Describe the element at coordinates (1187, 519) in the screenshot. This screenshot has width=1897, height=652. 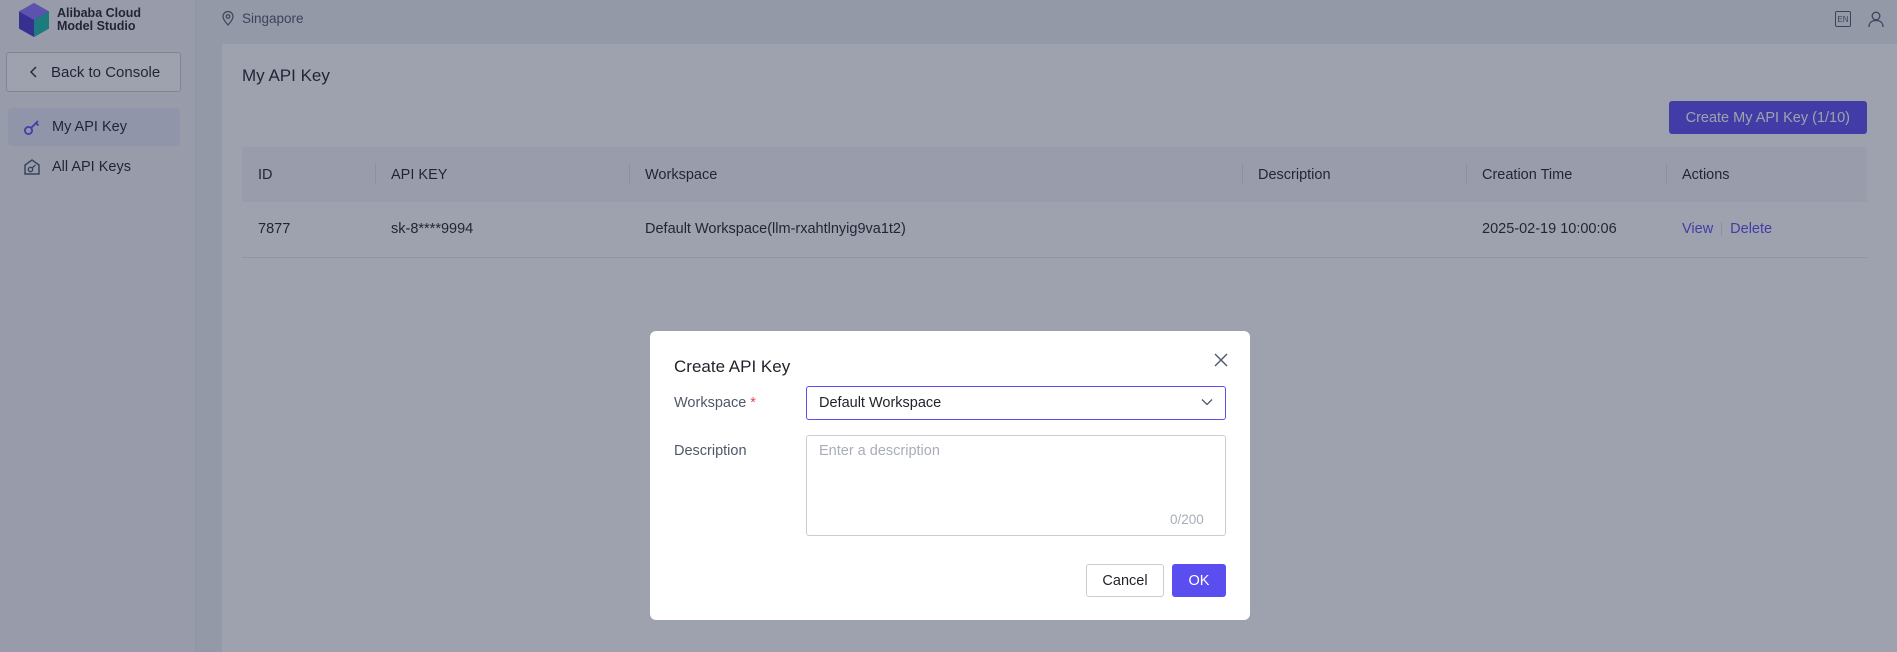
I see `description-char-counter: 0/200` at that location.